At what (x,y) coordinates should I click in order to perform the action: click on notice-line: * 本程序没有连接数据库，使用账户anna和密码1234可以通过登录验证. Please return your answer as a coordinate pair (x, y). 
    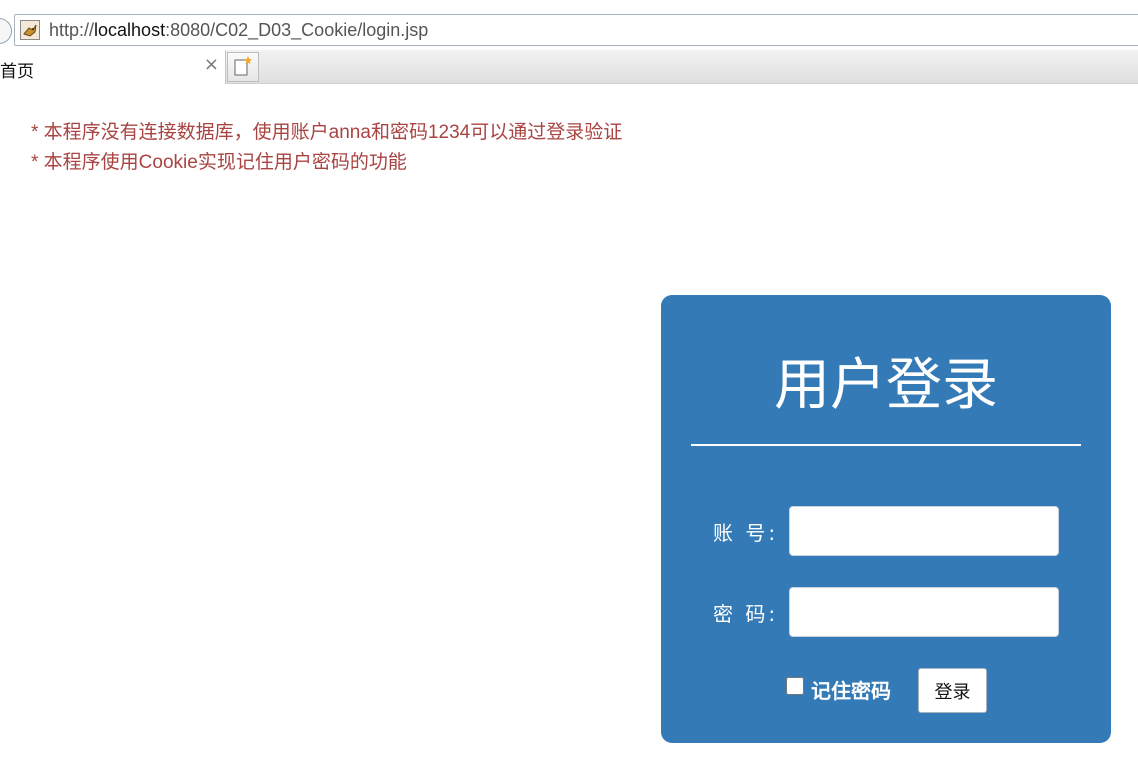
    Looking at the image, I should click on (327, 132).